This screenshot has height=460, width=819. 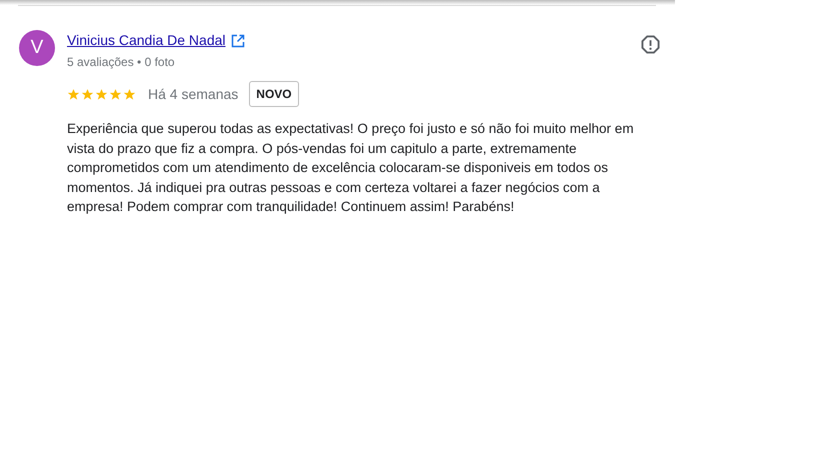 What do you see at coordinates (650, 44) in the screenshot?
I see `report-icon` at bounding box center [650, 44].